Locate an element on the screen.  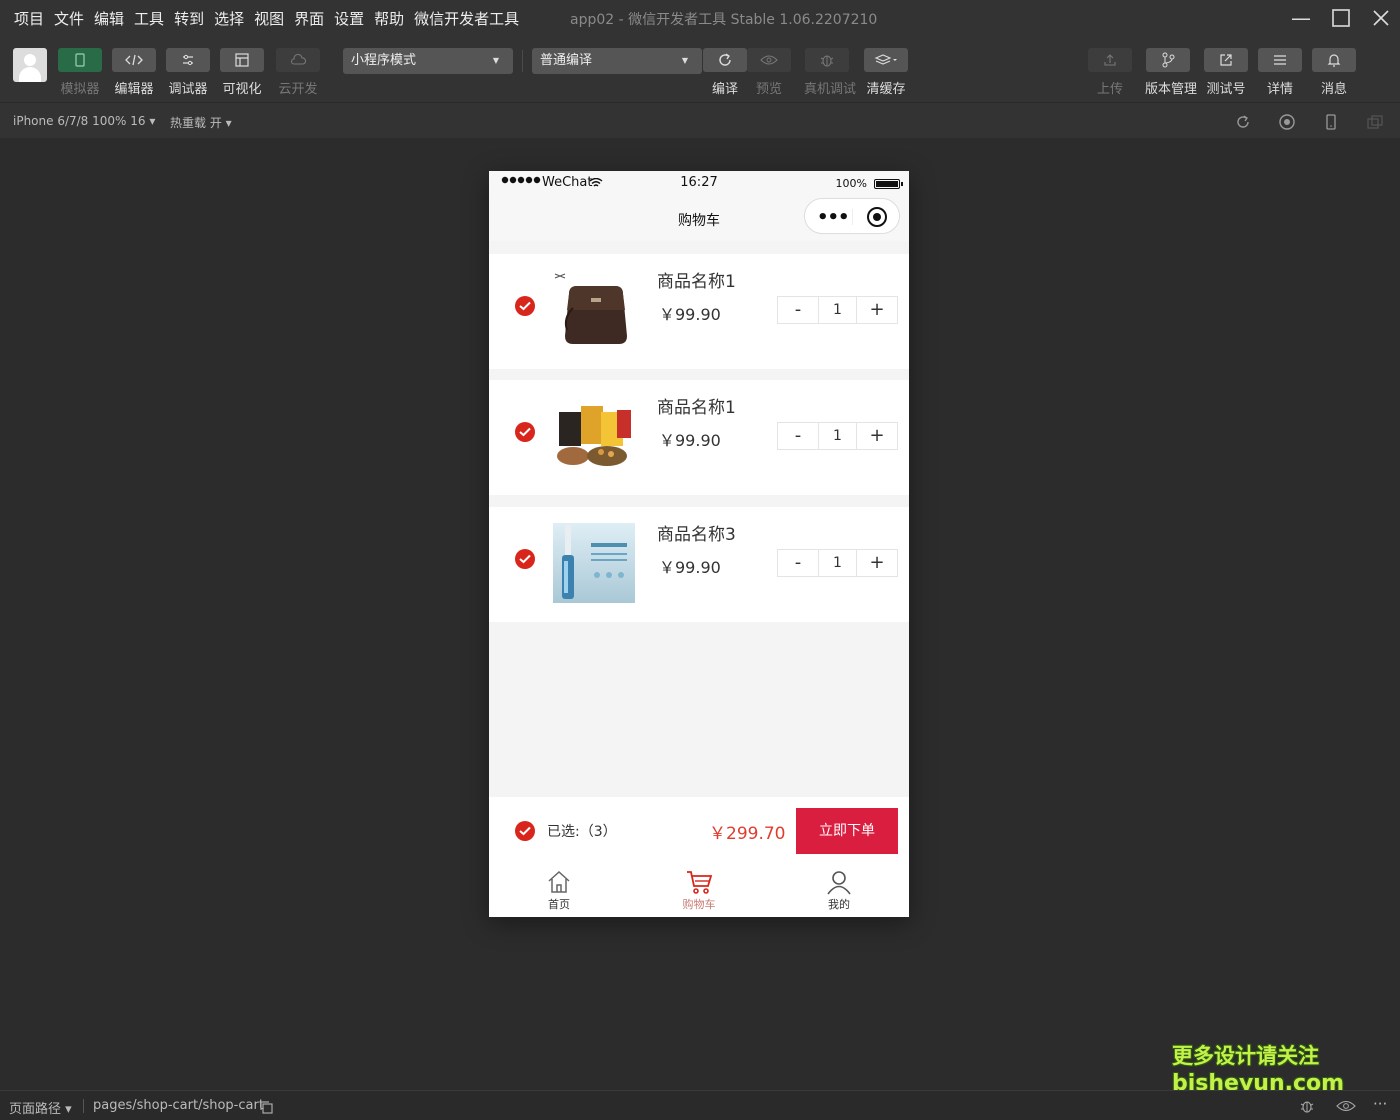
product-image-serum-bottle is located at coordinates (594, 563).